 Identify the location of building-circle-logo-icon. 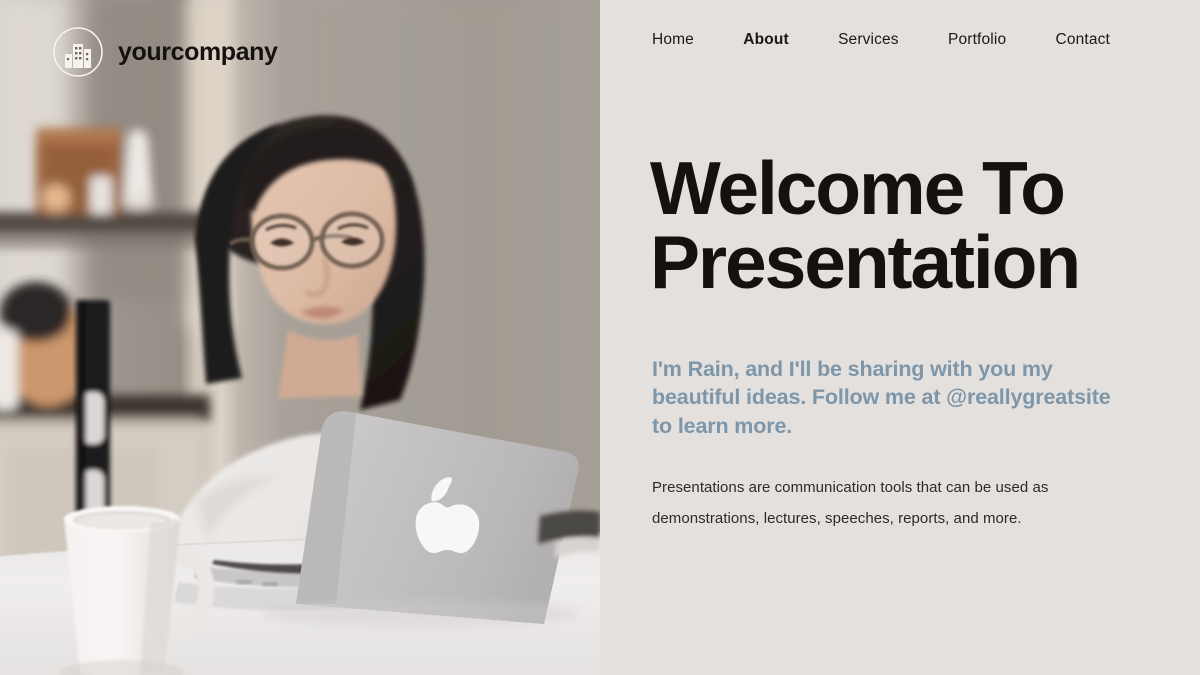
(78, 52).